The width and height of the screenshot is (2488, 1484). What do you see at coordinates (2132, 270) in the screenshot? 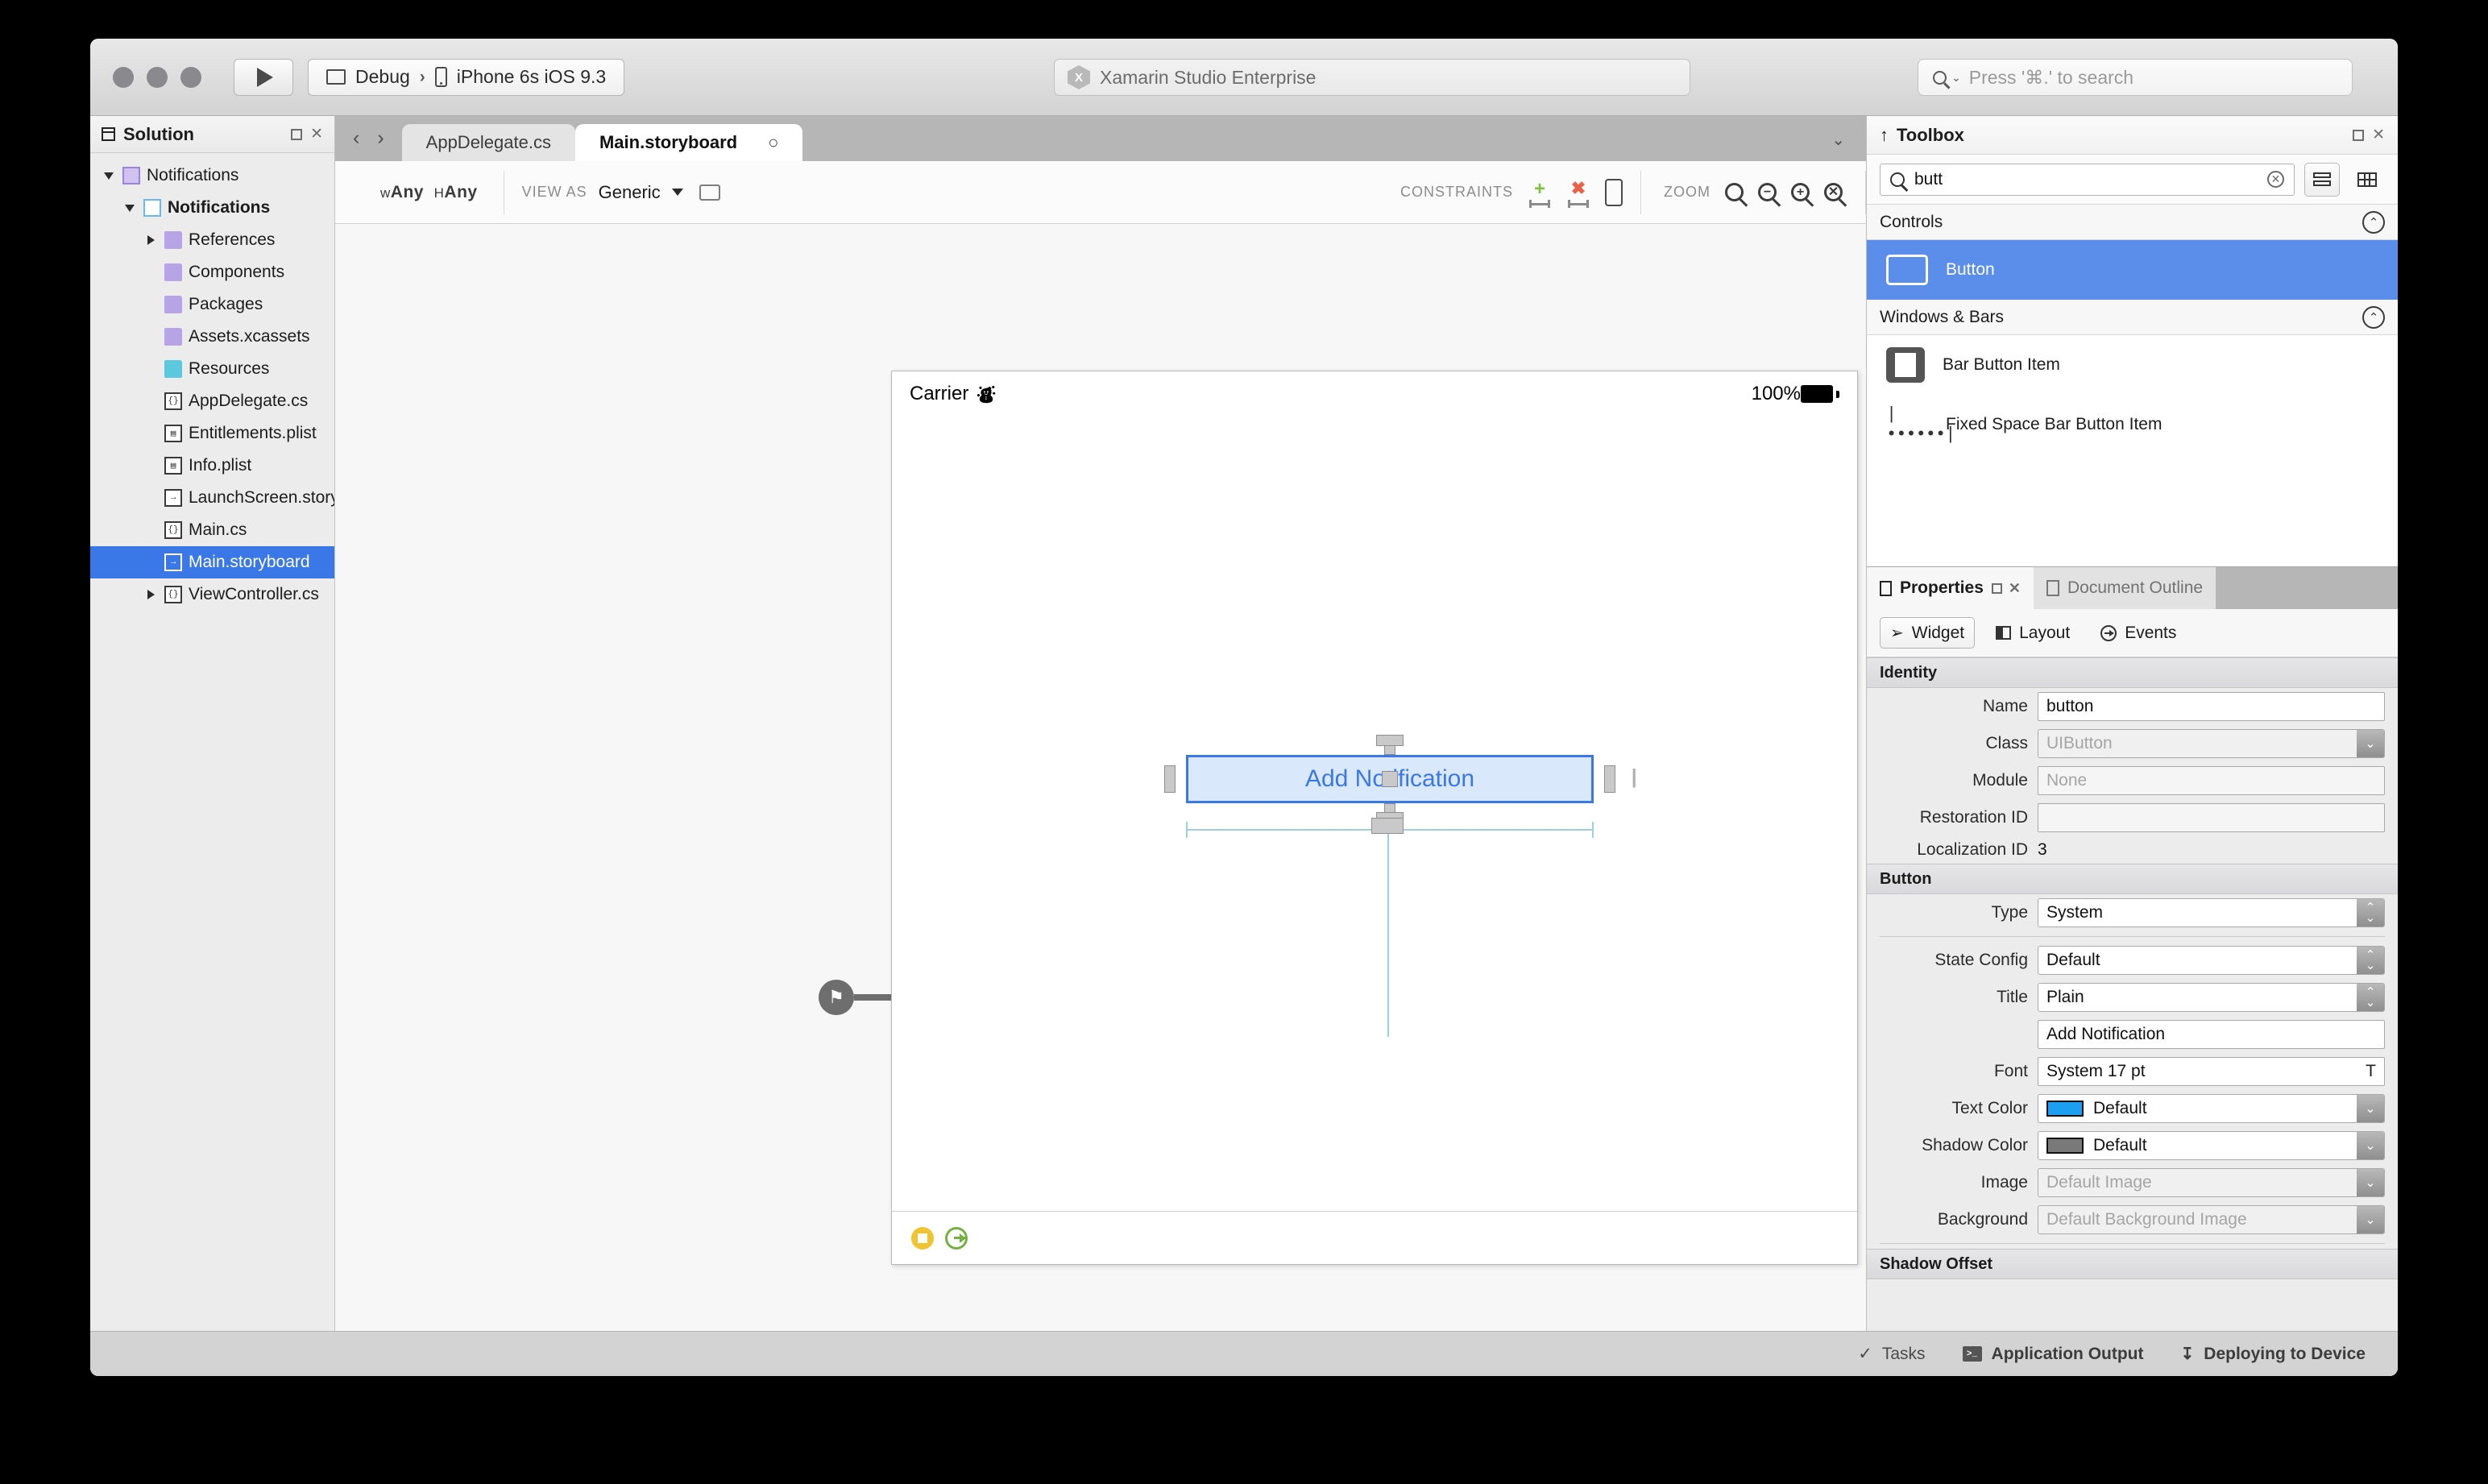
I see `toolbox-item-button: Button` at bounding box center [2132, 270].